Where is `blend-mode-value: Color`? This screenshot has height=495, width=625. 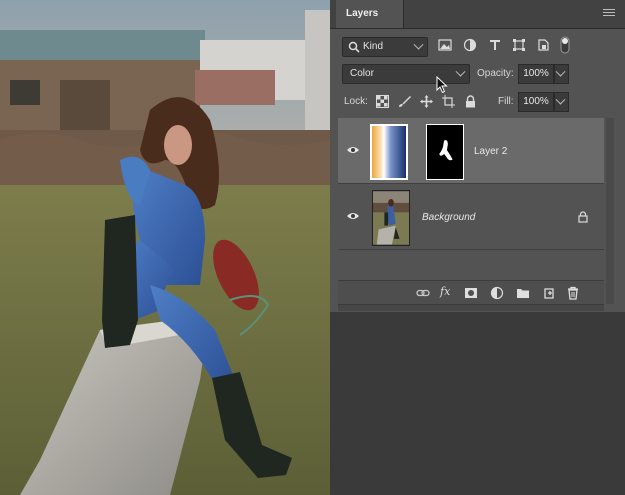
blend-mode-value: Color is located at coordinates (362, 73).